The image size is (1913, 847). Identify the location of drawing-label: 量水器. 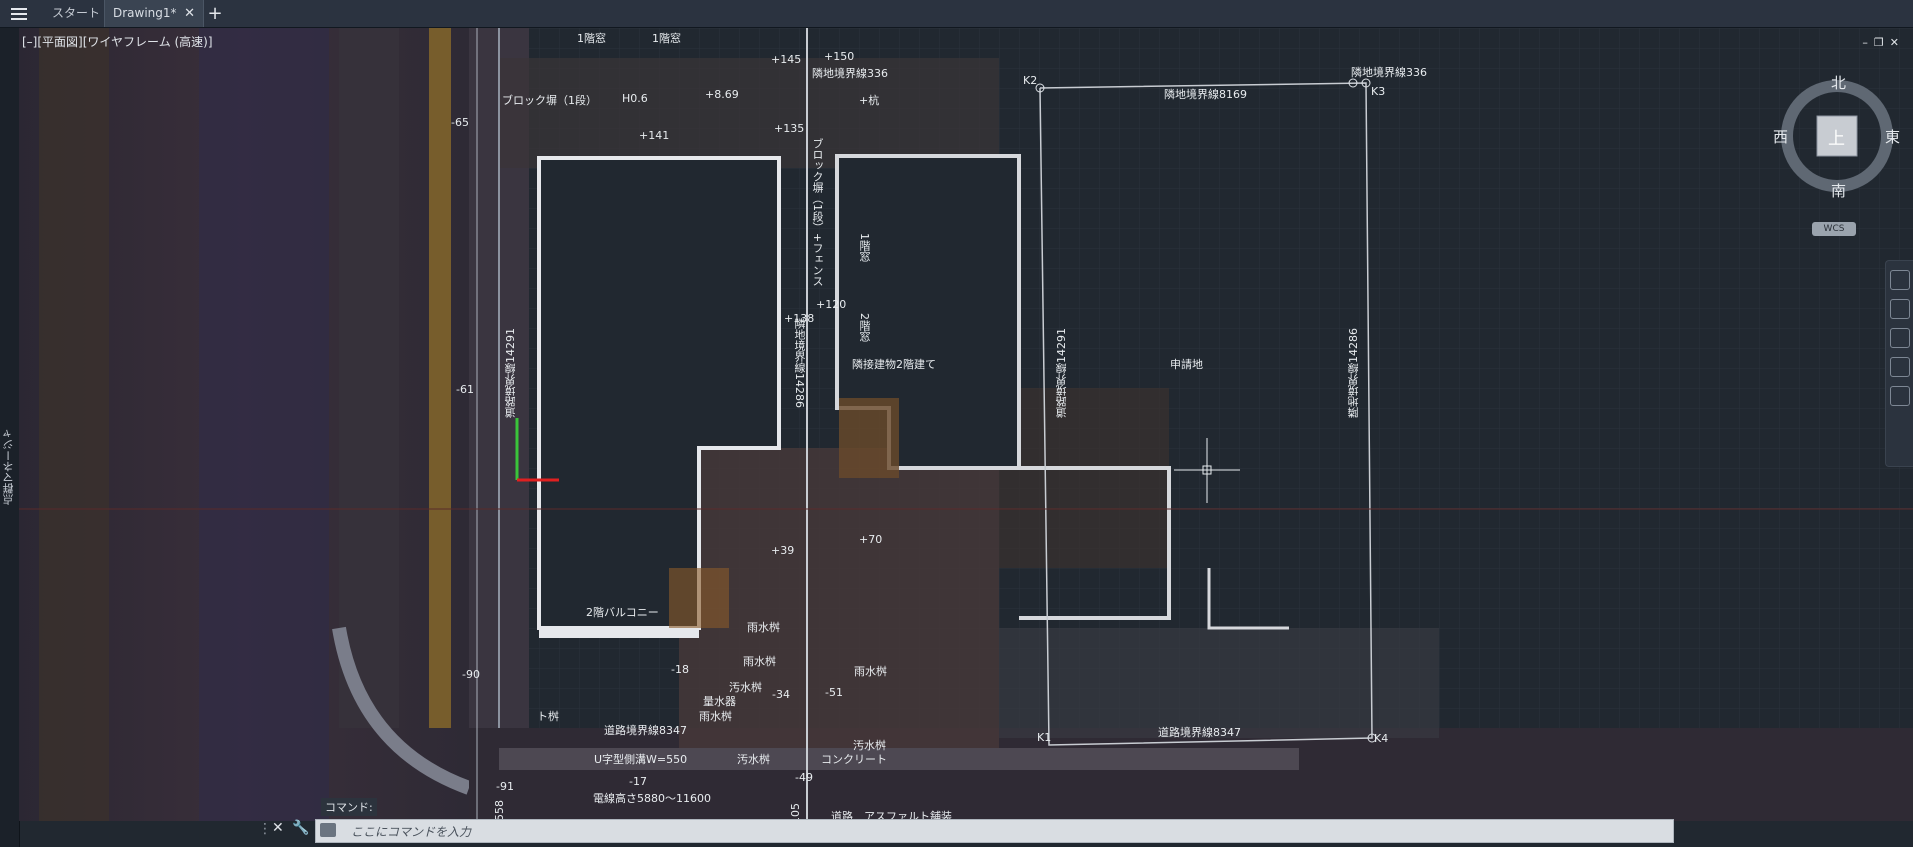
(719, 701).